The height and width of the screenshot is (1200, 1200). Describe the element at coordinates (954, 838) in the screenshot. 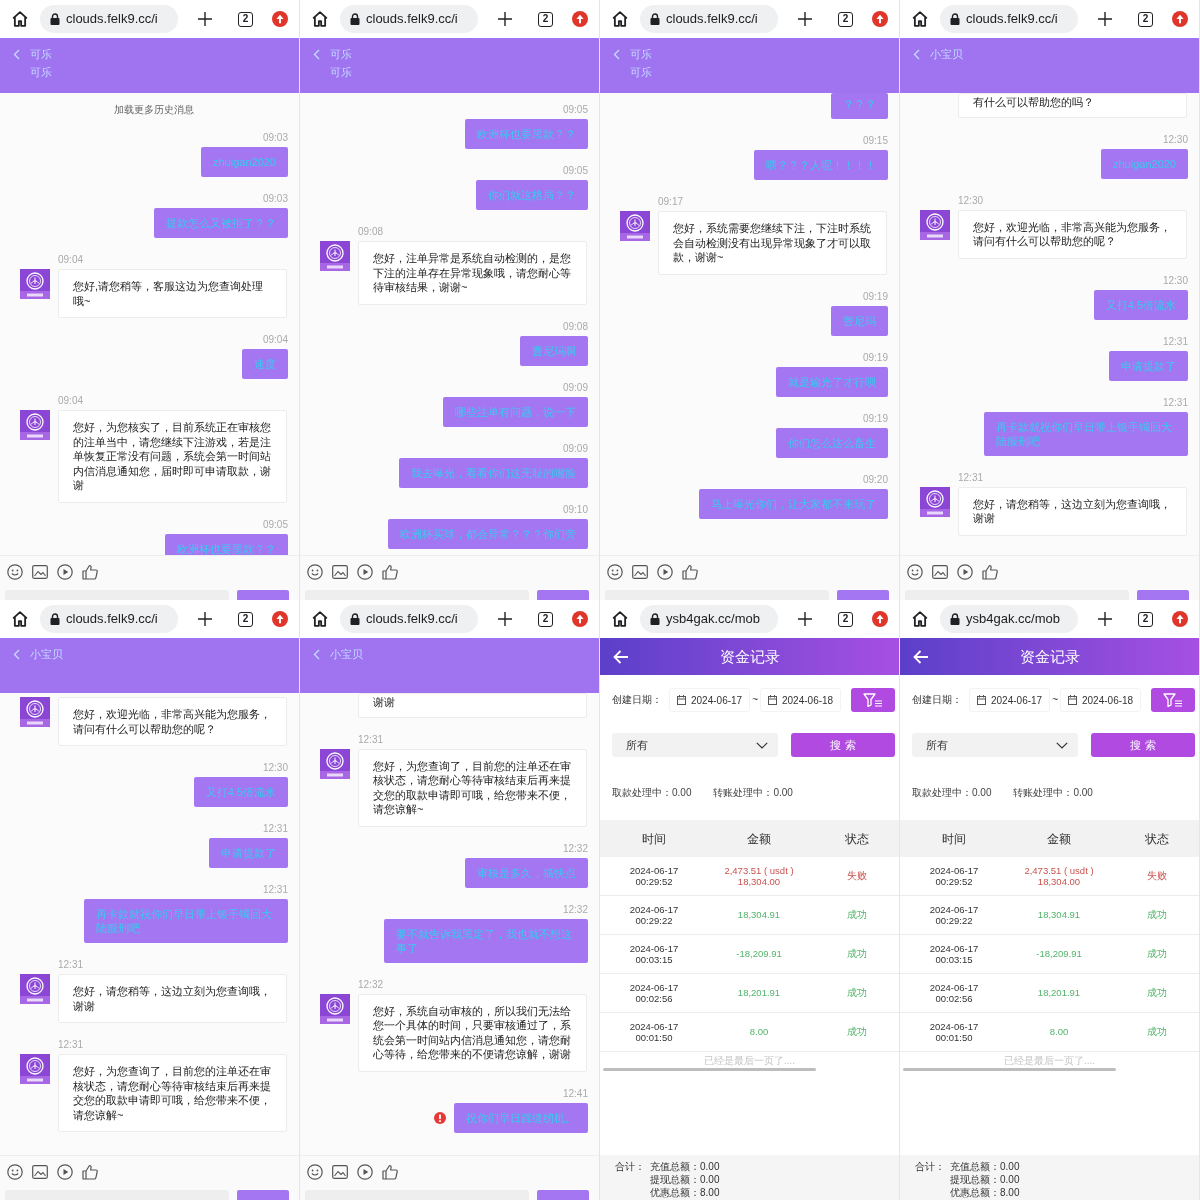

I see `column-header: 时间` at that location.